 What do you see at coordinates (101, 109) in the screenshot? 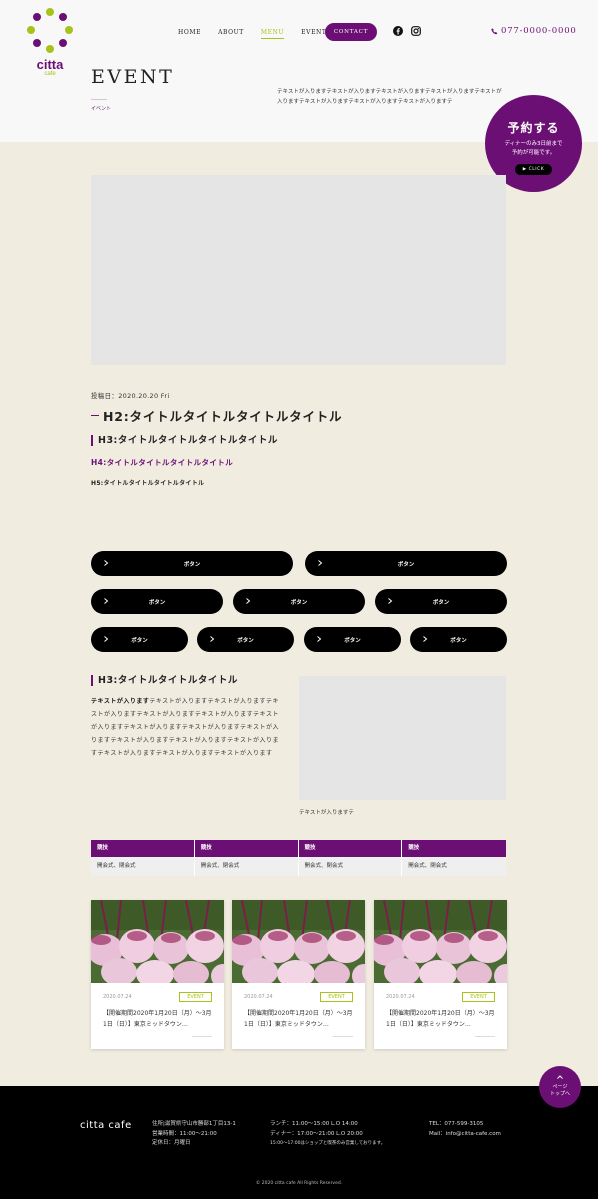
I see `page-subtitle: イベント` at bounding box center [101, 109].